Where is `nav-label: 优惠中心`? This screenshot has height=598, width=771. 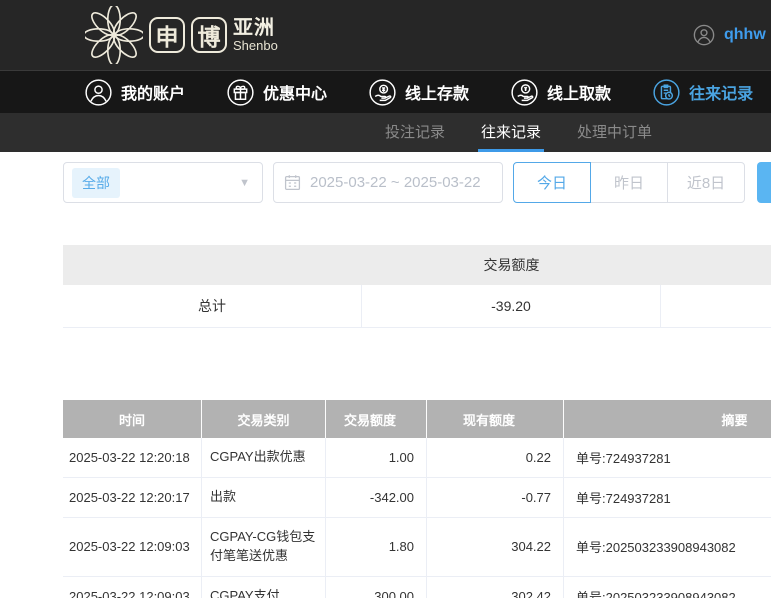 nav-label: 优惠中心 is located at coordinates (295, 94).